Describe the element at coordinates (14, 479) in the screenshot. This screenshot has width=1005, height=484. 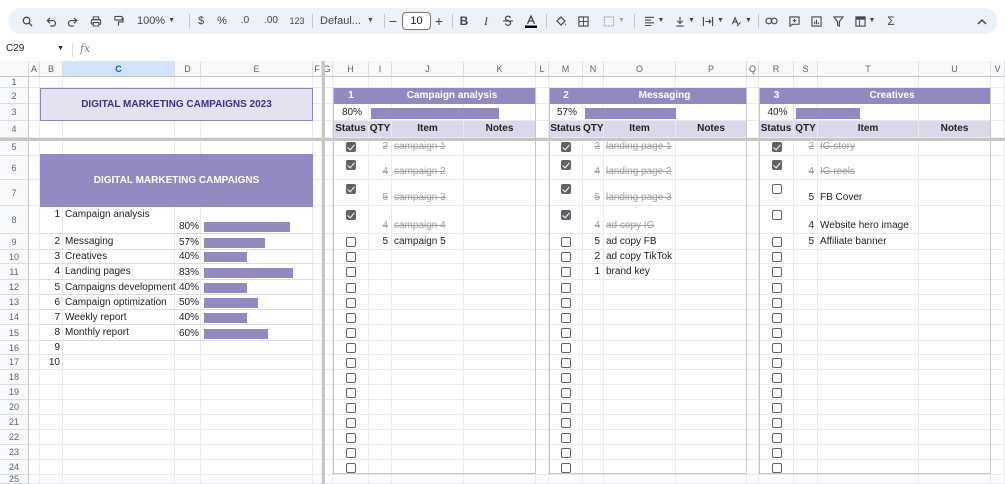
I see `row-header: 25` at that location.